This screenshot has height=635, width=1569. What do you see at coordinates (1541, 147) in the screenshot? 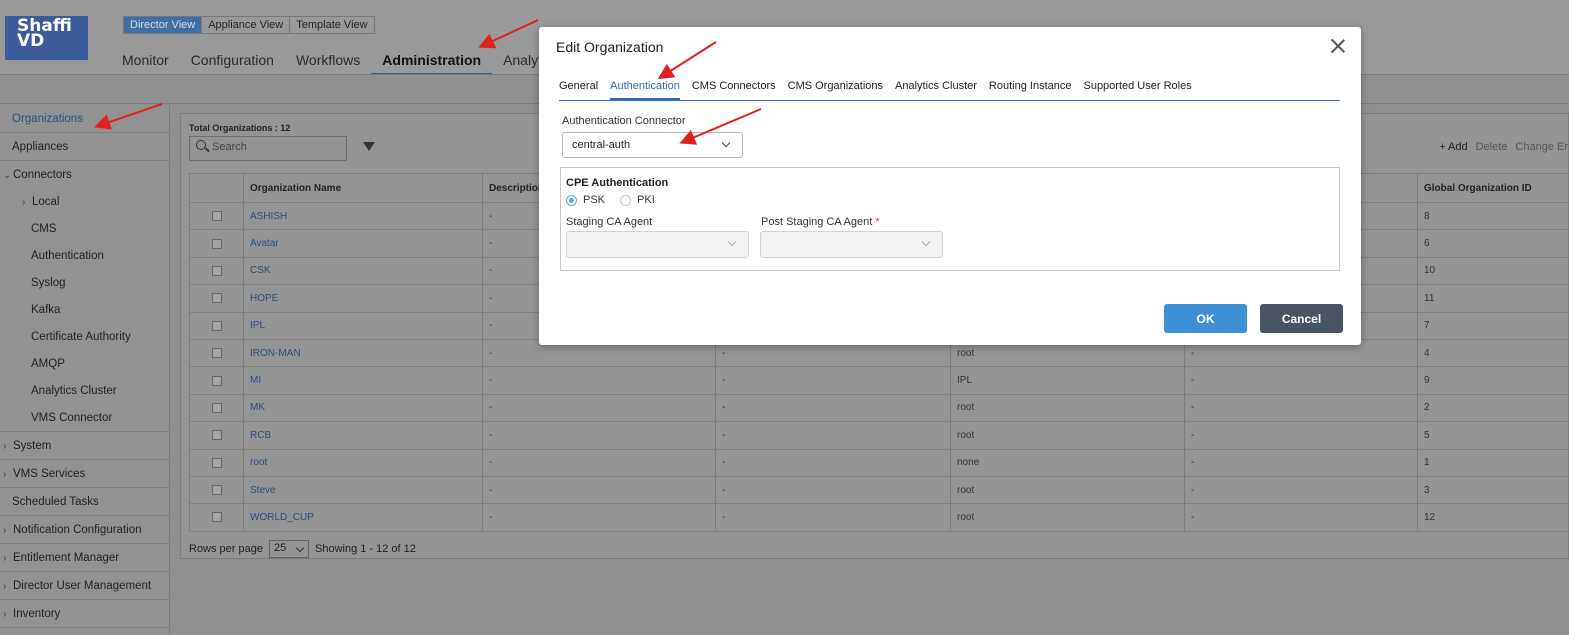
I see `change-button: Change Er` at bounding box center [1541, 147].